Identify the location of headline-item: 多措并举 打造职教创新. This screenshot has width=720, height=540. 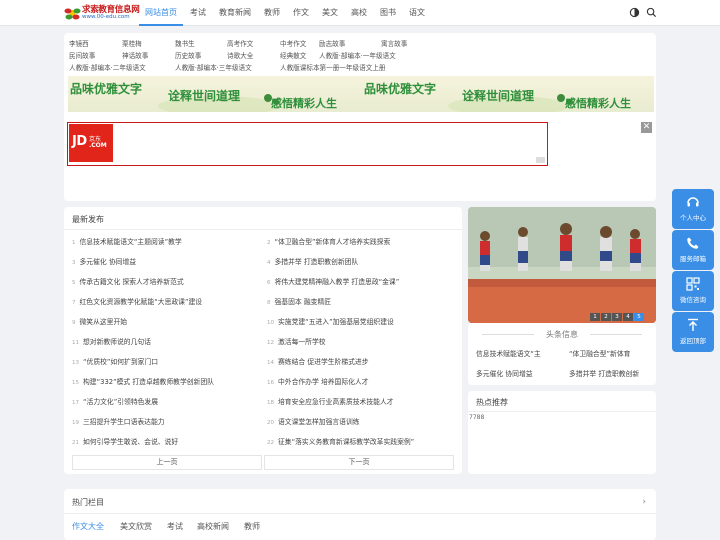
(604, 373).